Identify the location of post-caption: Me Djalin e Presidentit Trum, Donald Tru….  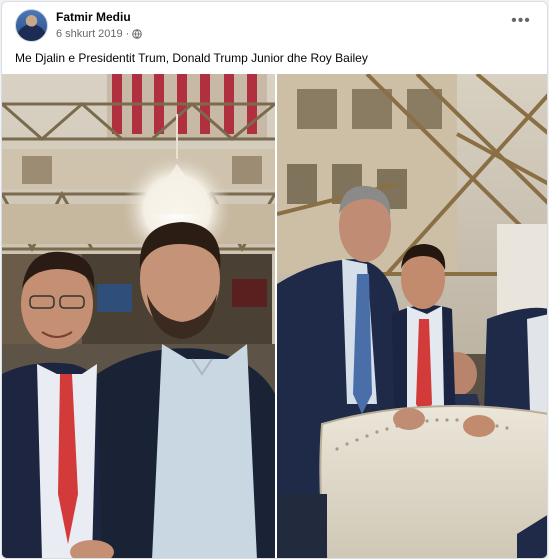
(191, 58).